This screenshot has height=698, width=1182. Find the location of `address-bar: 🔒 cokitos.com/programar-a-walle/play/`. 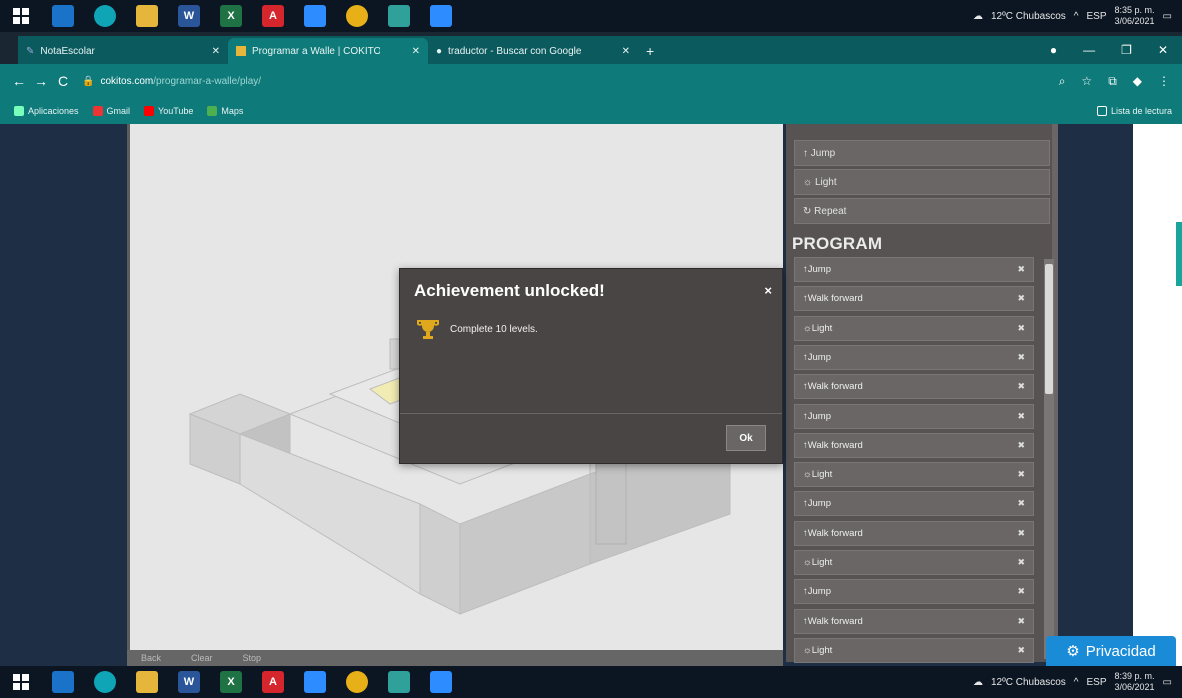

address-bar: 🔒 cokitos.com/programar-a-walle/play/ is located at coordinates (570, 81).